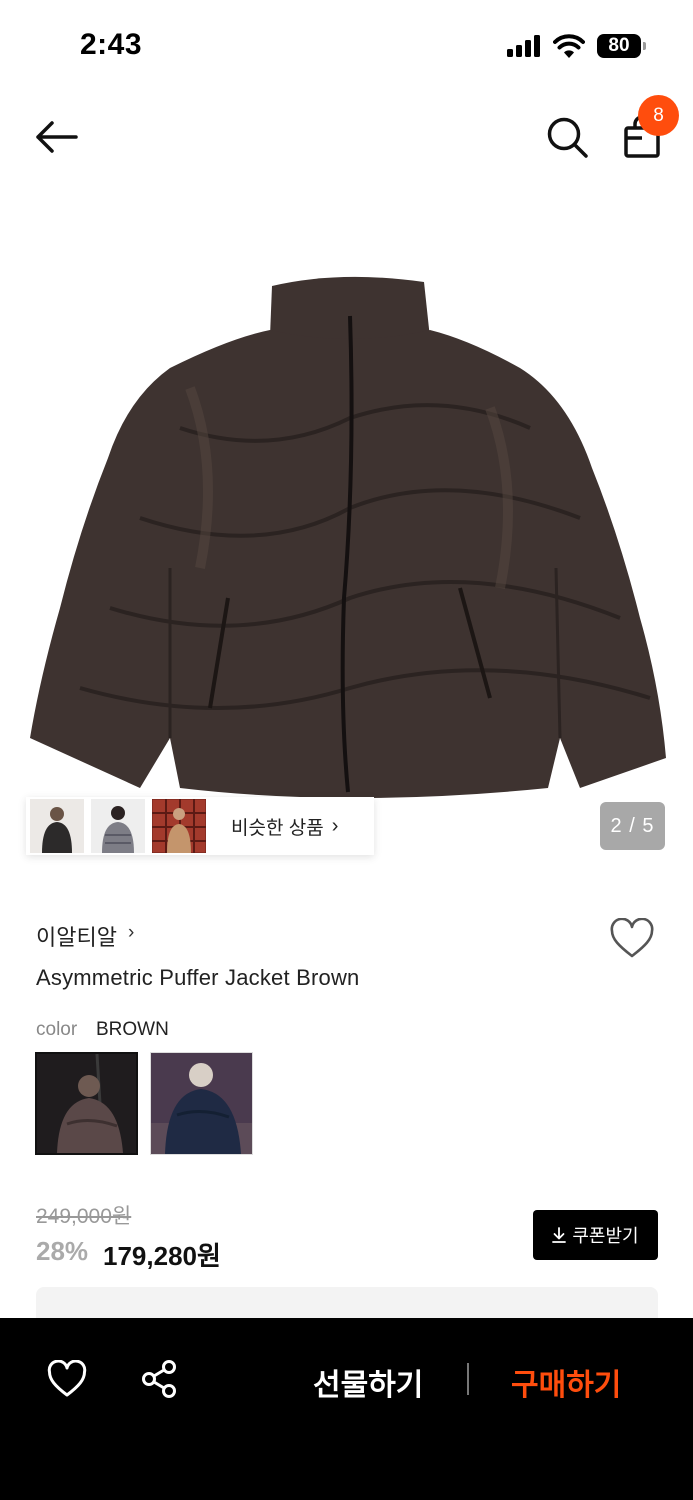 The image size is (693, 1500). I want to click on image-page-indicator: 2 / 5, so click(632, 826).